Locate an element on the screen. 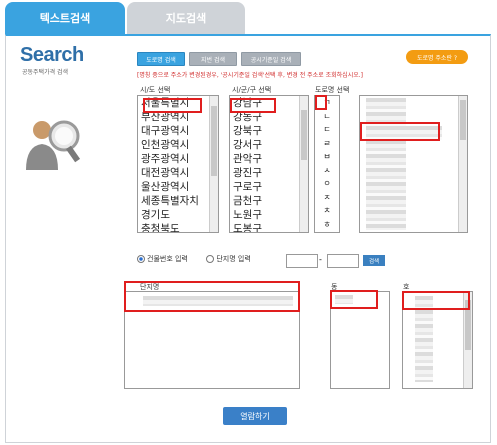  list-item: 경기도 is located at coordinates (178, 215).